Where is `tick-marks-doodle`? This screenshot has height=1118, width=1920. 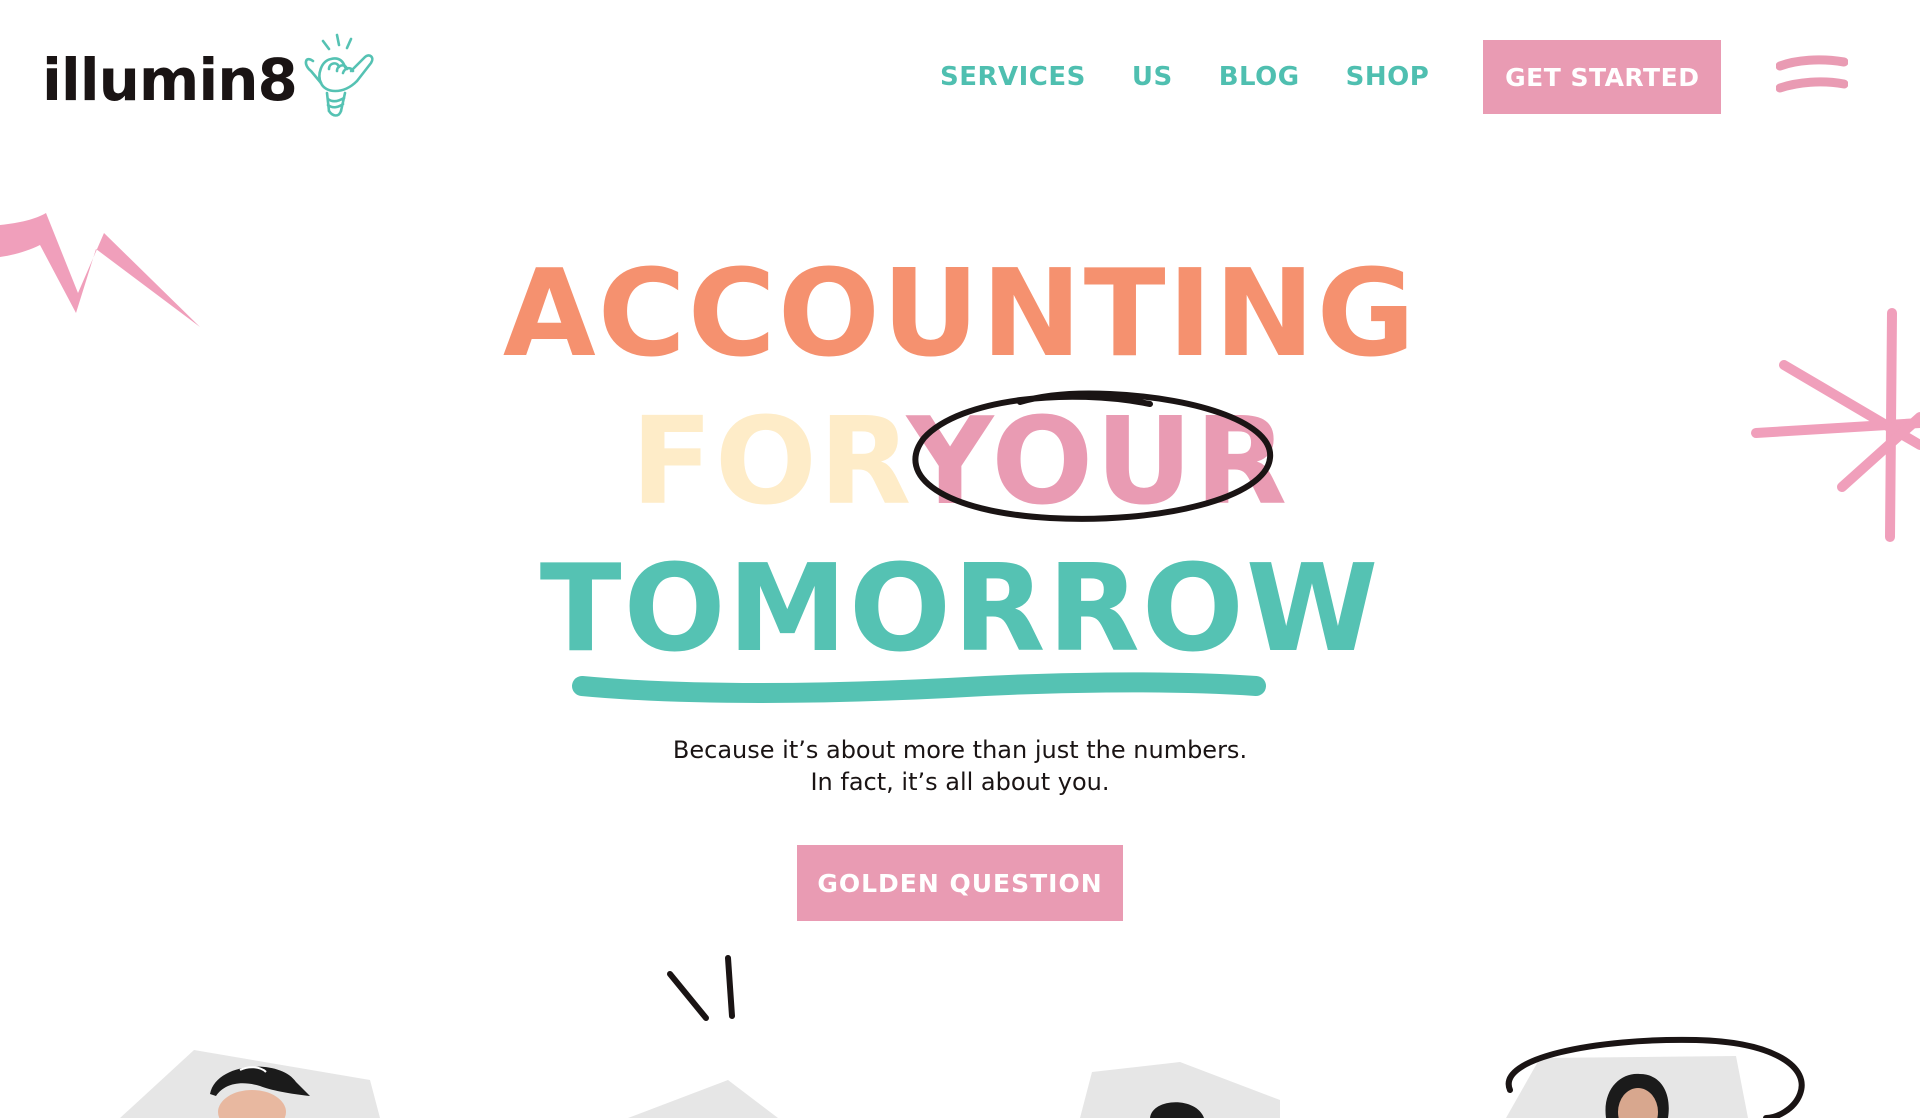
tick-marks-doodle is located at coordinates (701, 988).